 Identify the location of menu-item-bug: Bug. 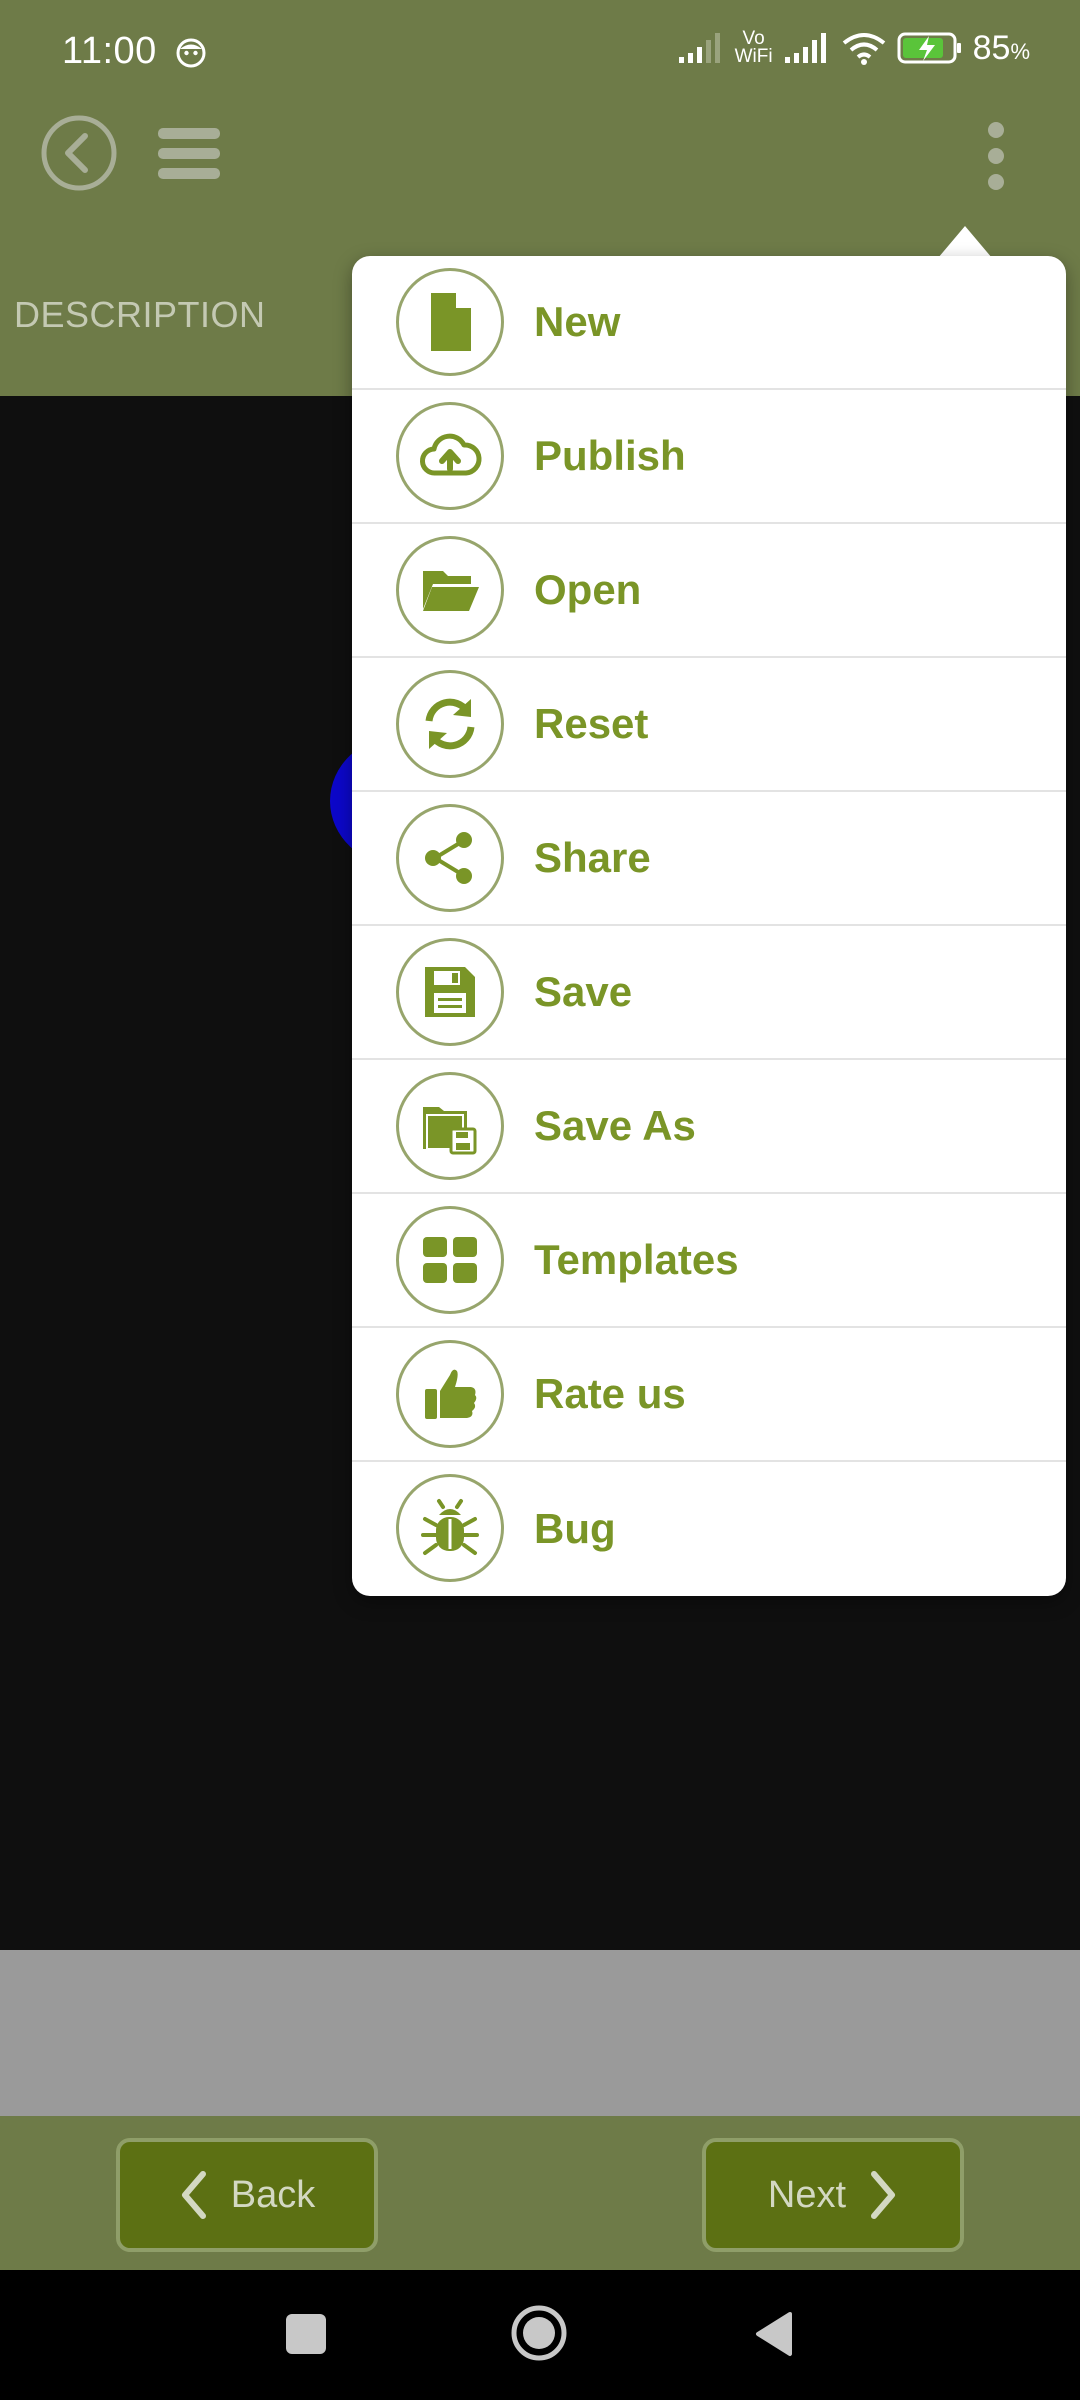
(709, 1529).